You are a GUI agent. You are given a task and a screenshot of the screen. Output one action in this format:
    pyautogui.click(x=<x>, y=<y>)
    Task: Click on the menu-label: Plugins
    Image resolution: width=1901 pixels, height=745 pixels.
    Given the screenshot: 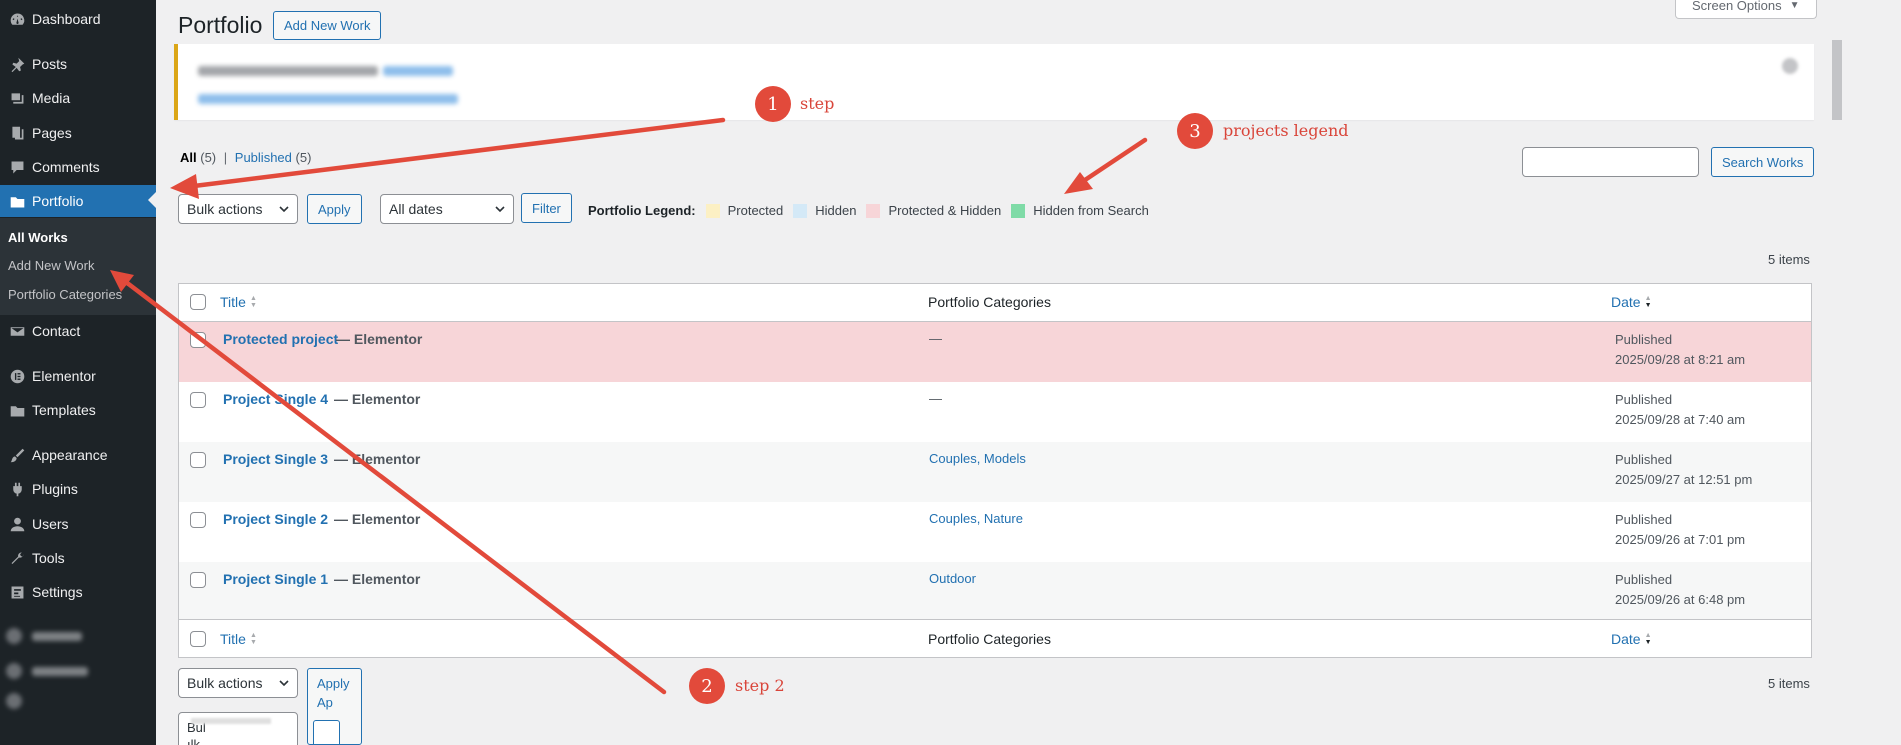 What is the action you would take?
    pyautogui.click(x=55, y=489)
    